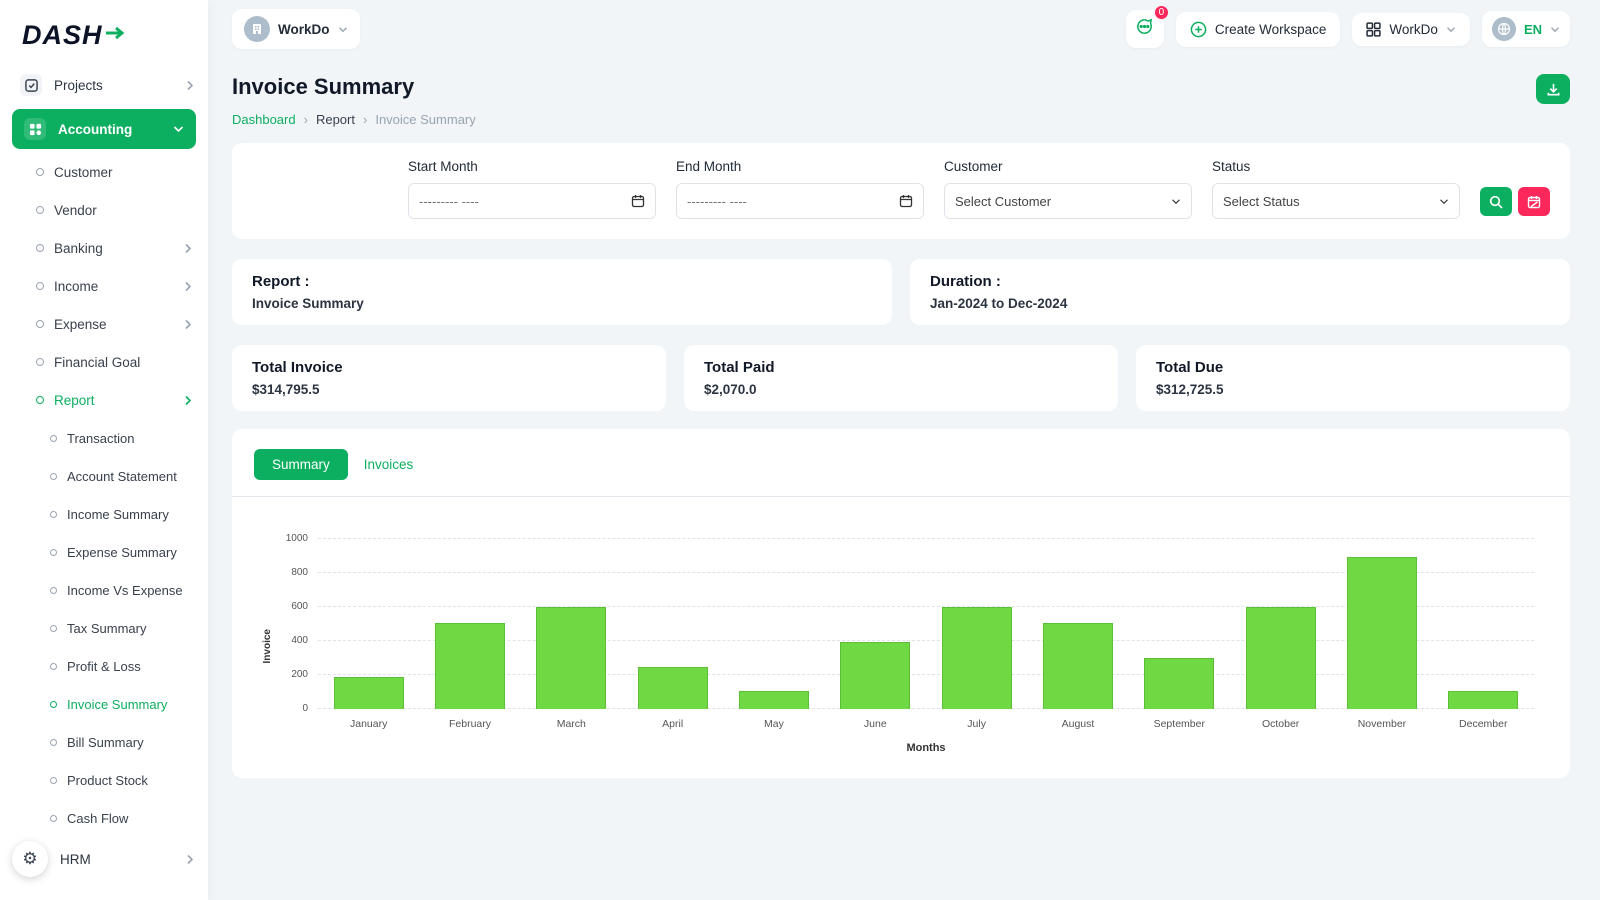 This screenshot has width=1600, height=900. Describe the element at coordinates (104, 628) in the screenshot. I see `sidebar-item-tax-summary: Tax Summary` at that location.